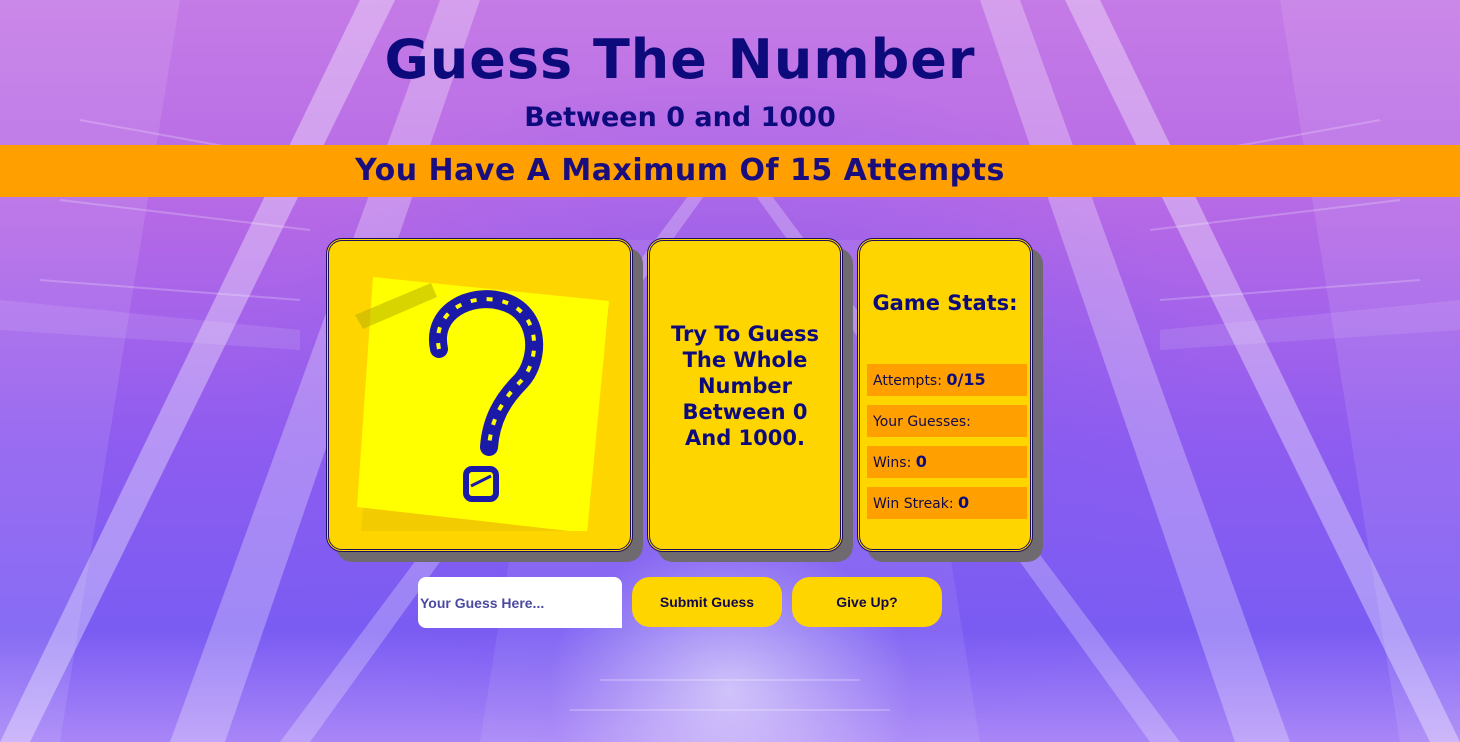  What do you see at coordinates (947, 462) in the screenshot?
I see `stat-wins: Wins: 0` at bounding box center [947, 462].